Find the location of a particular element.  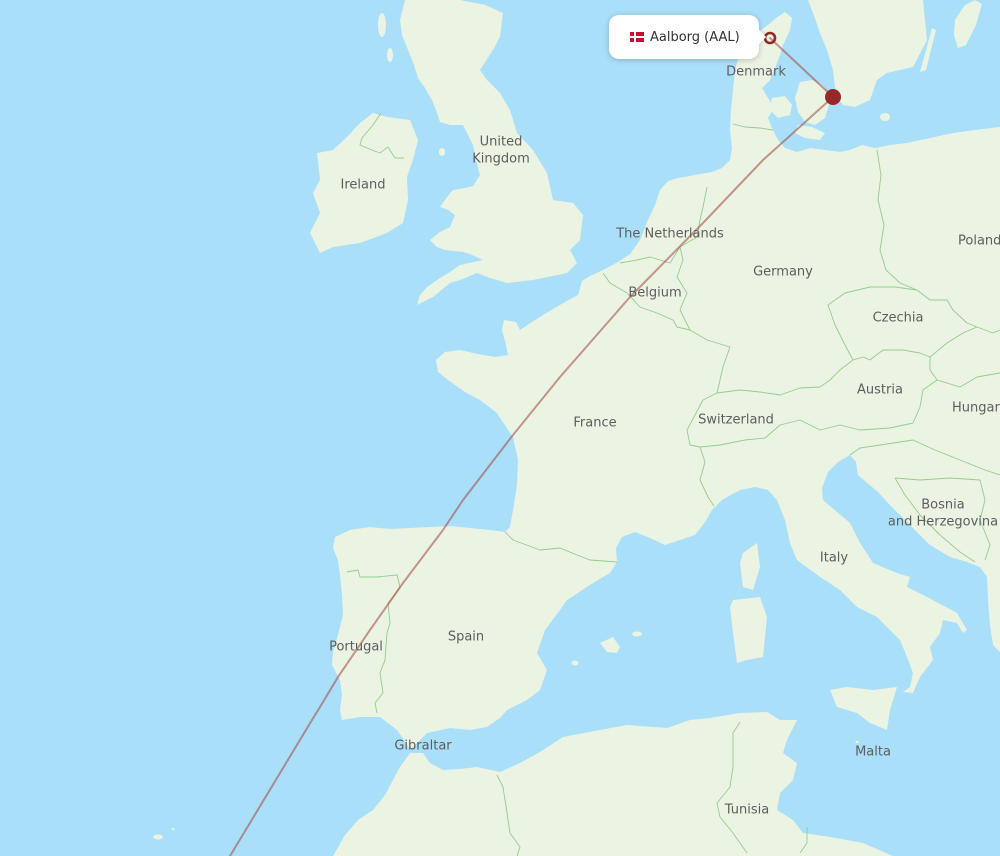

denmark-flag-icon is located at coordinates (637, 37).